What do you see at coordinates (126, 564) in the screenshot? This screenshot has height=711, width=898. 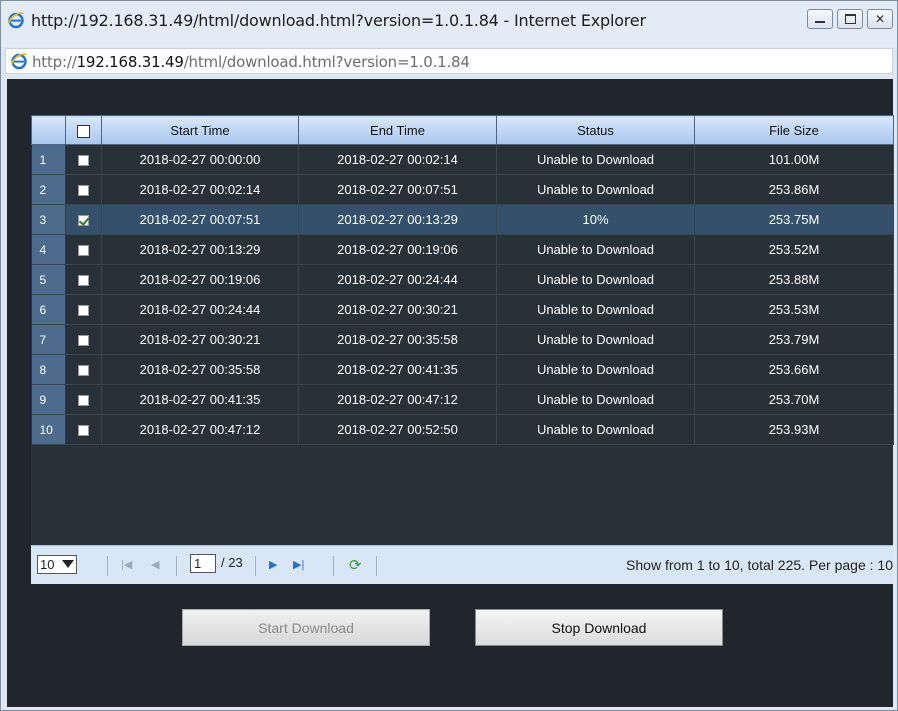 I see `first-page-icon: |◀` at bounding box center [126, 564].